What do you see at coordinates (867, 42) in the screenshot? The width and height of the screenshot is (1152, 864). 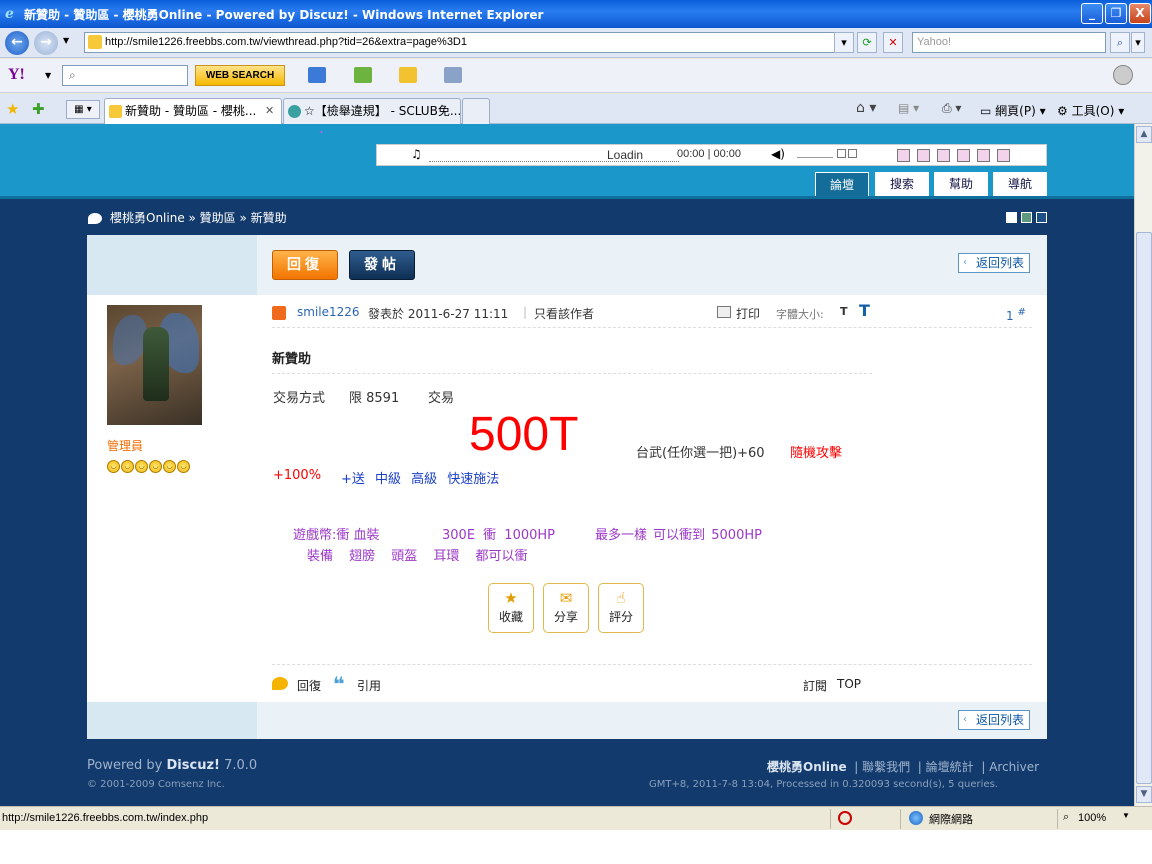 I see `refresh-icon: ⟳` at bounding box center [867, 42].